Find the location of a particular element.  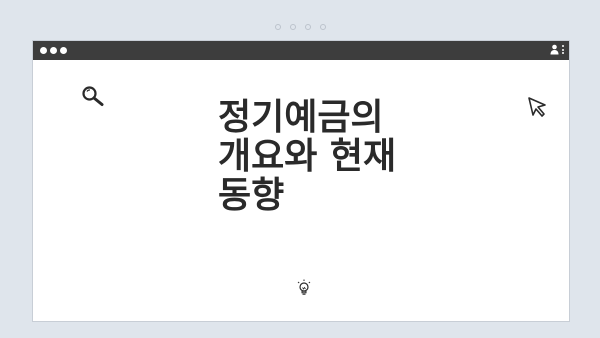

titlebar-actions is located at coordinates (557, 49).